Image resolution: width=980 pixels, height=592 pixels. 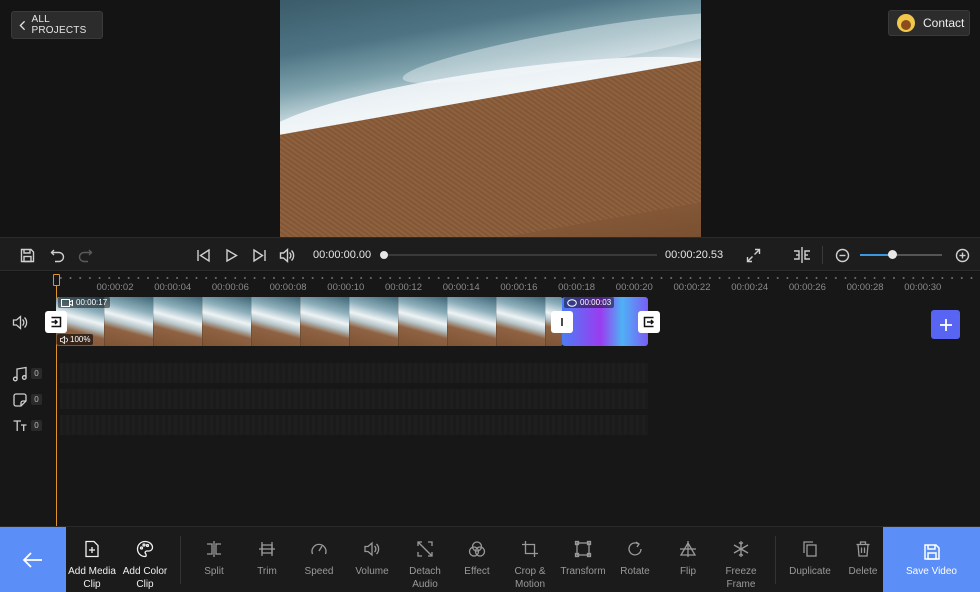 I want to click on fullscreen-icon, so click(x=753, y=255).